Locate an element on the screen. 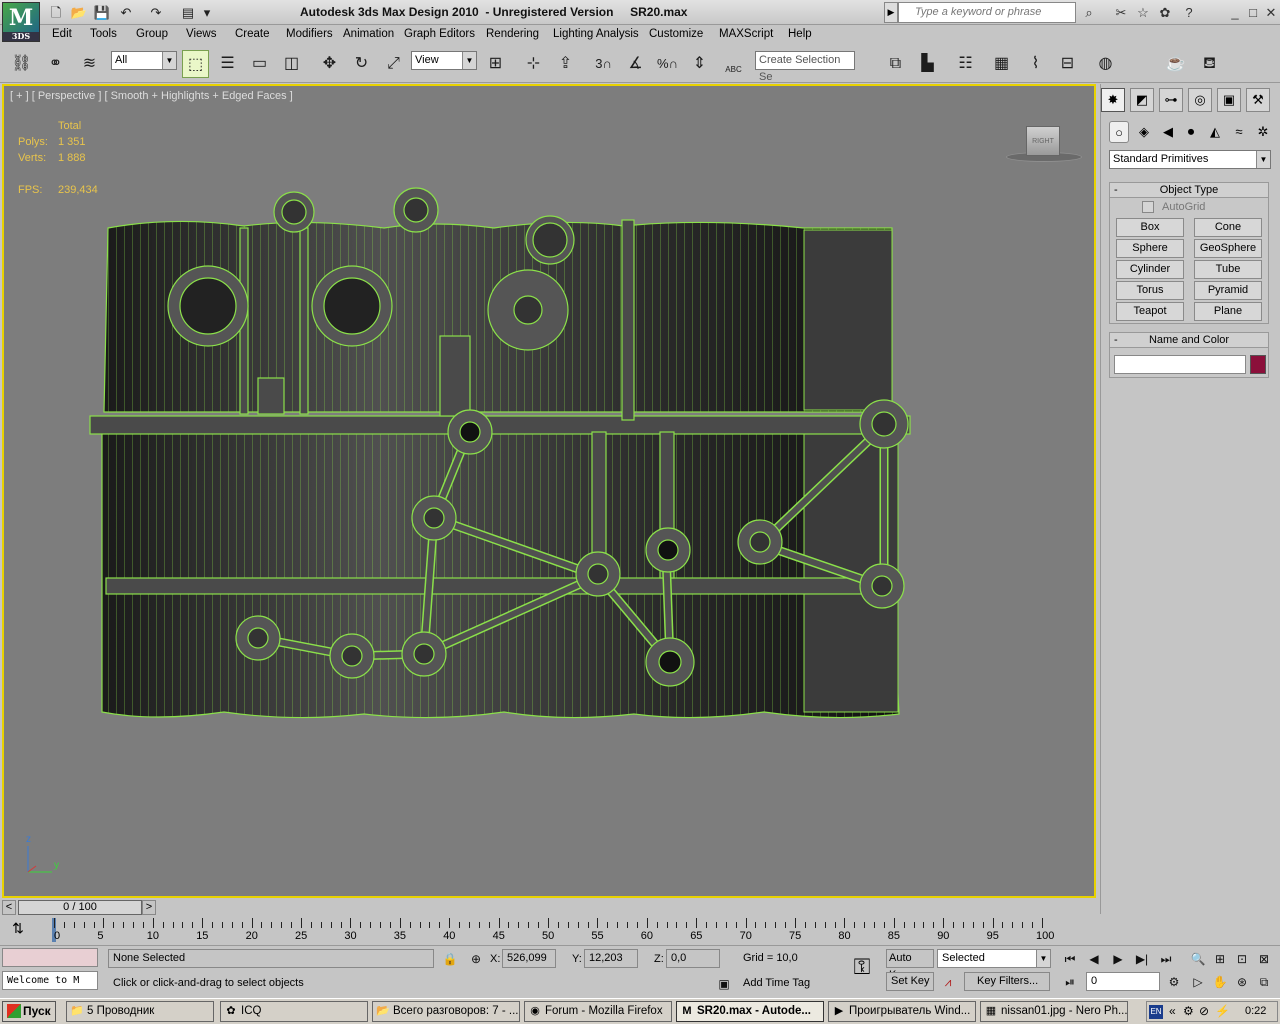  menu-group: Group is located at coordinates (152, 34).